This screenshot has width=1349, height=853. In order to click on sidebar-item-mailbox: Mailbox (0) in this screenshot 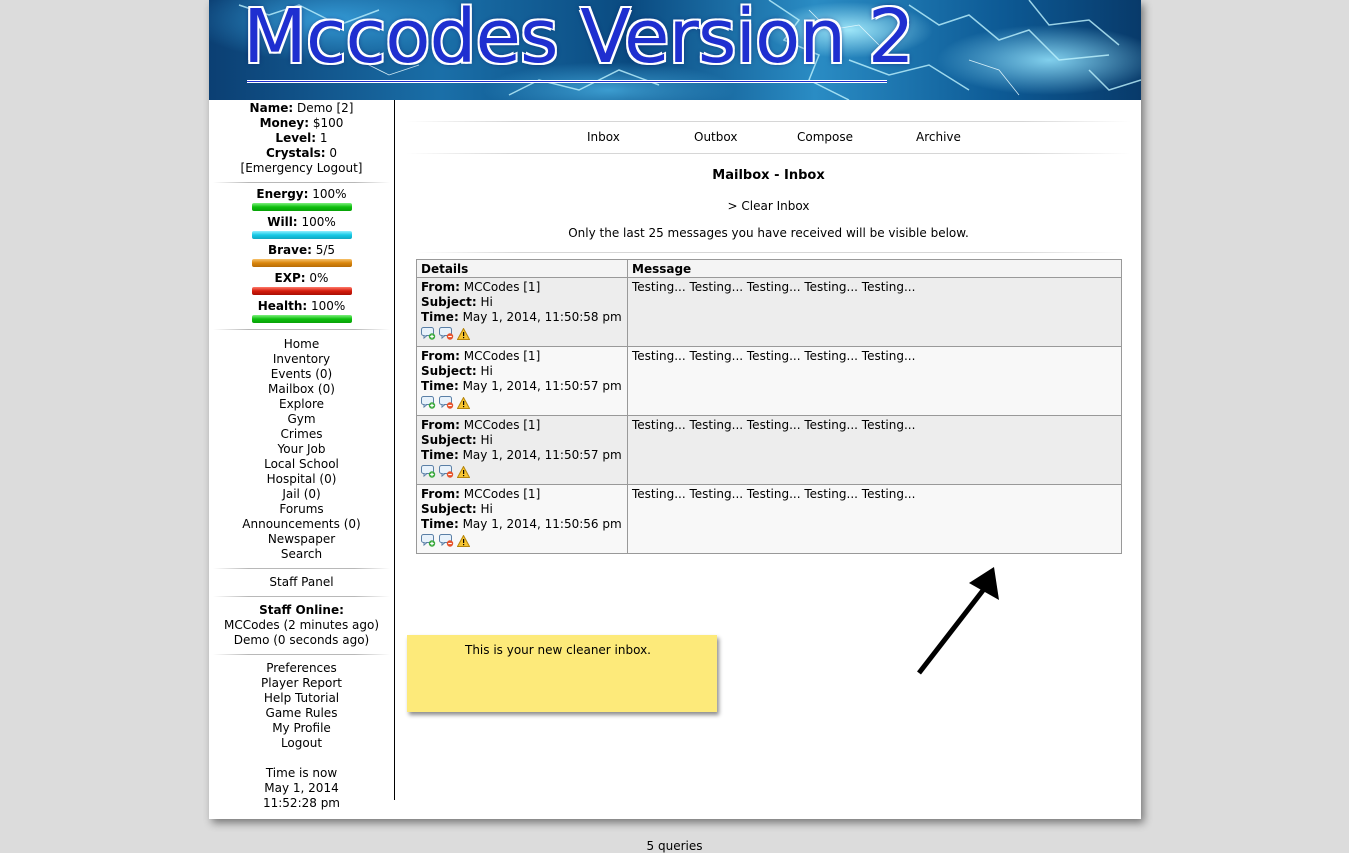, I will do `click(301, 389)`.